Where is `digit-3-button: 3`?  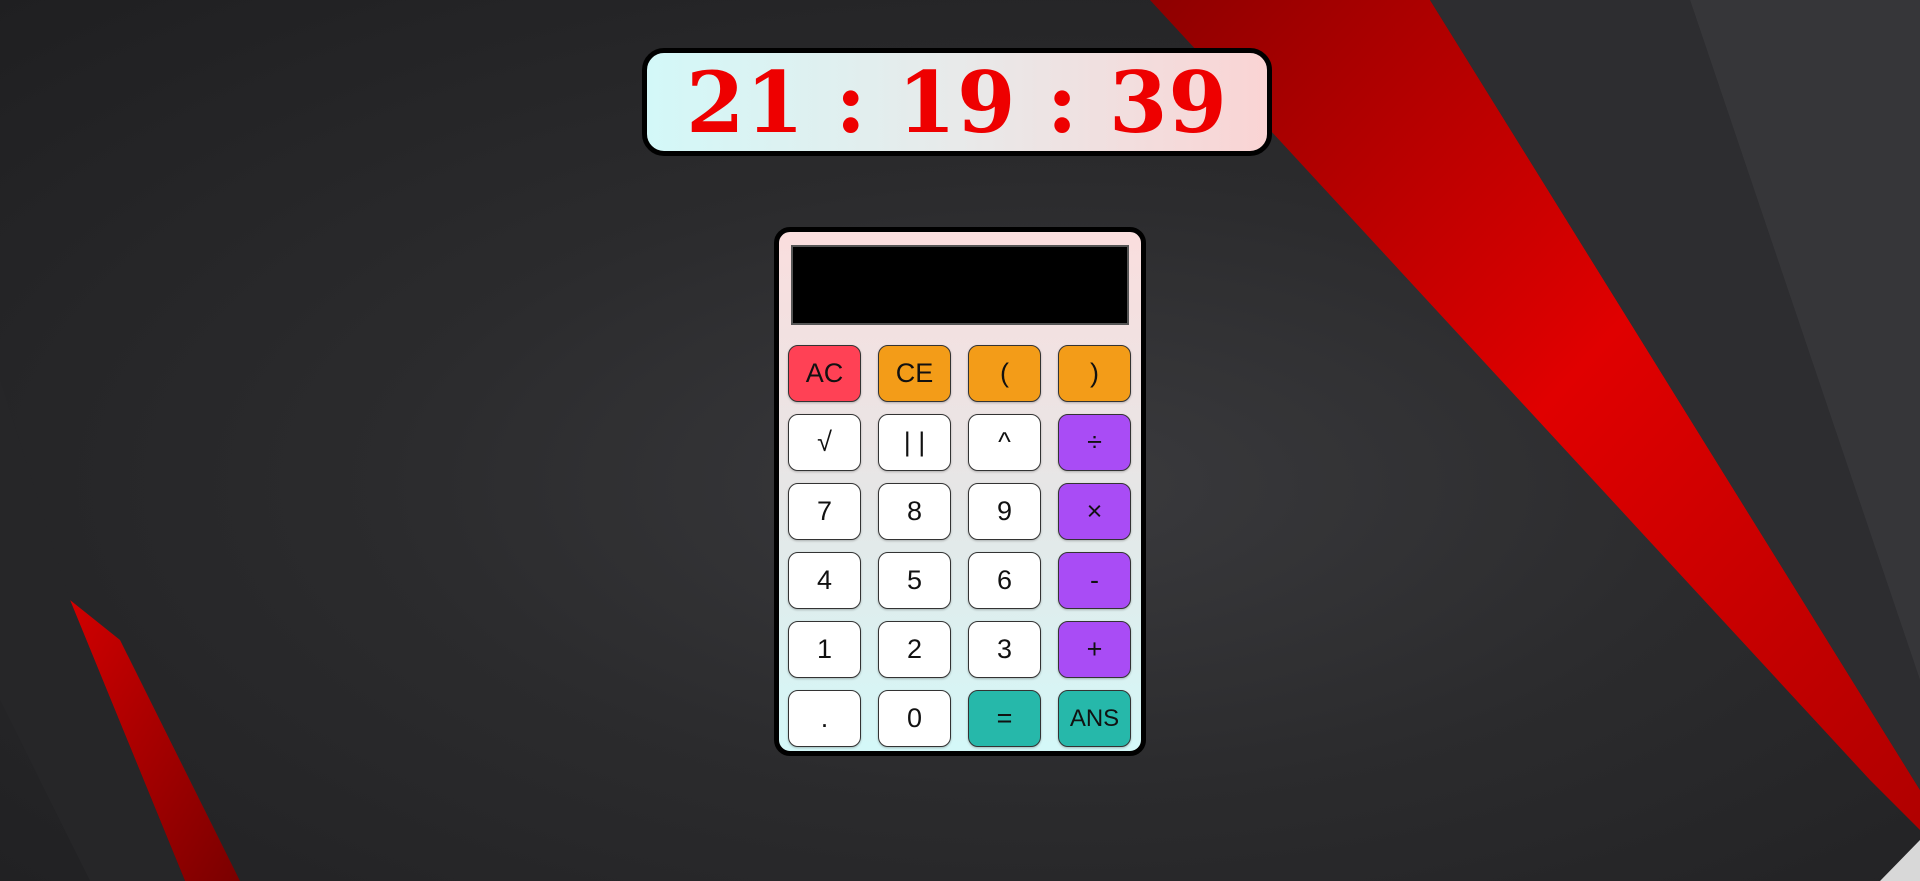 digit-3-button: 3 is located at coordinates (1004, 649).